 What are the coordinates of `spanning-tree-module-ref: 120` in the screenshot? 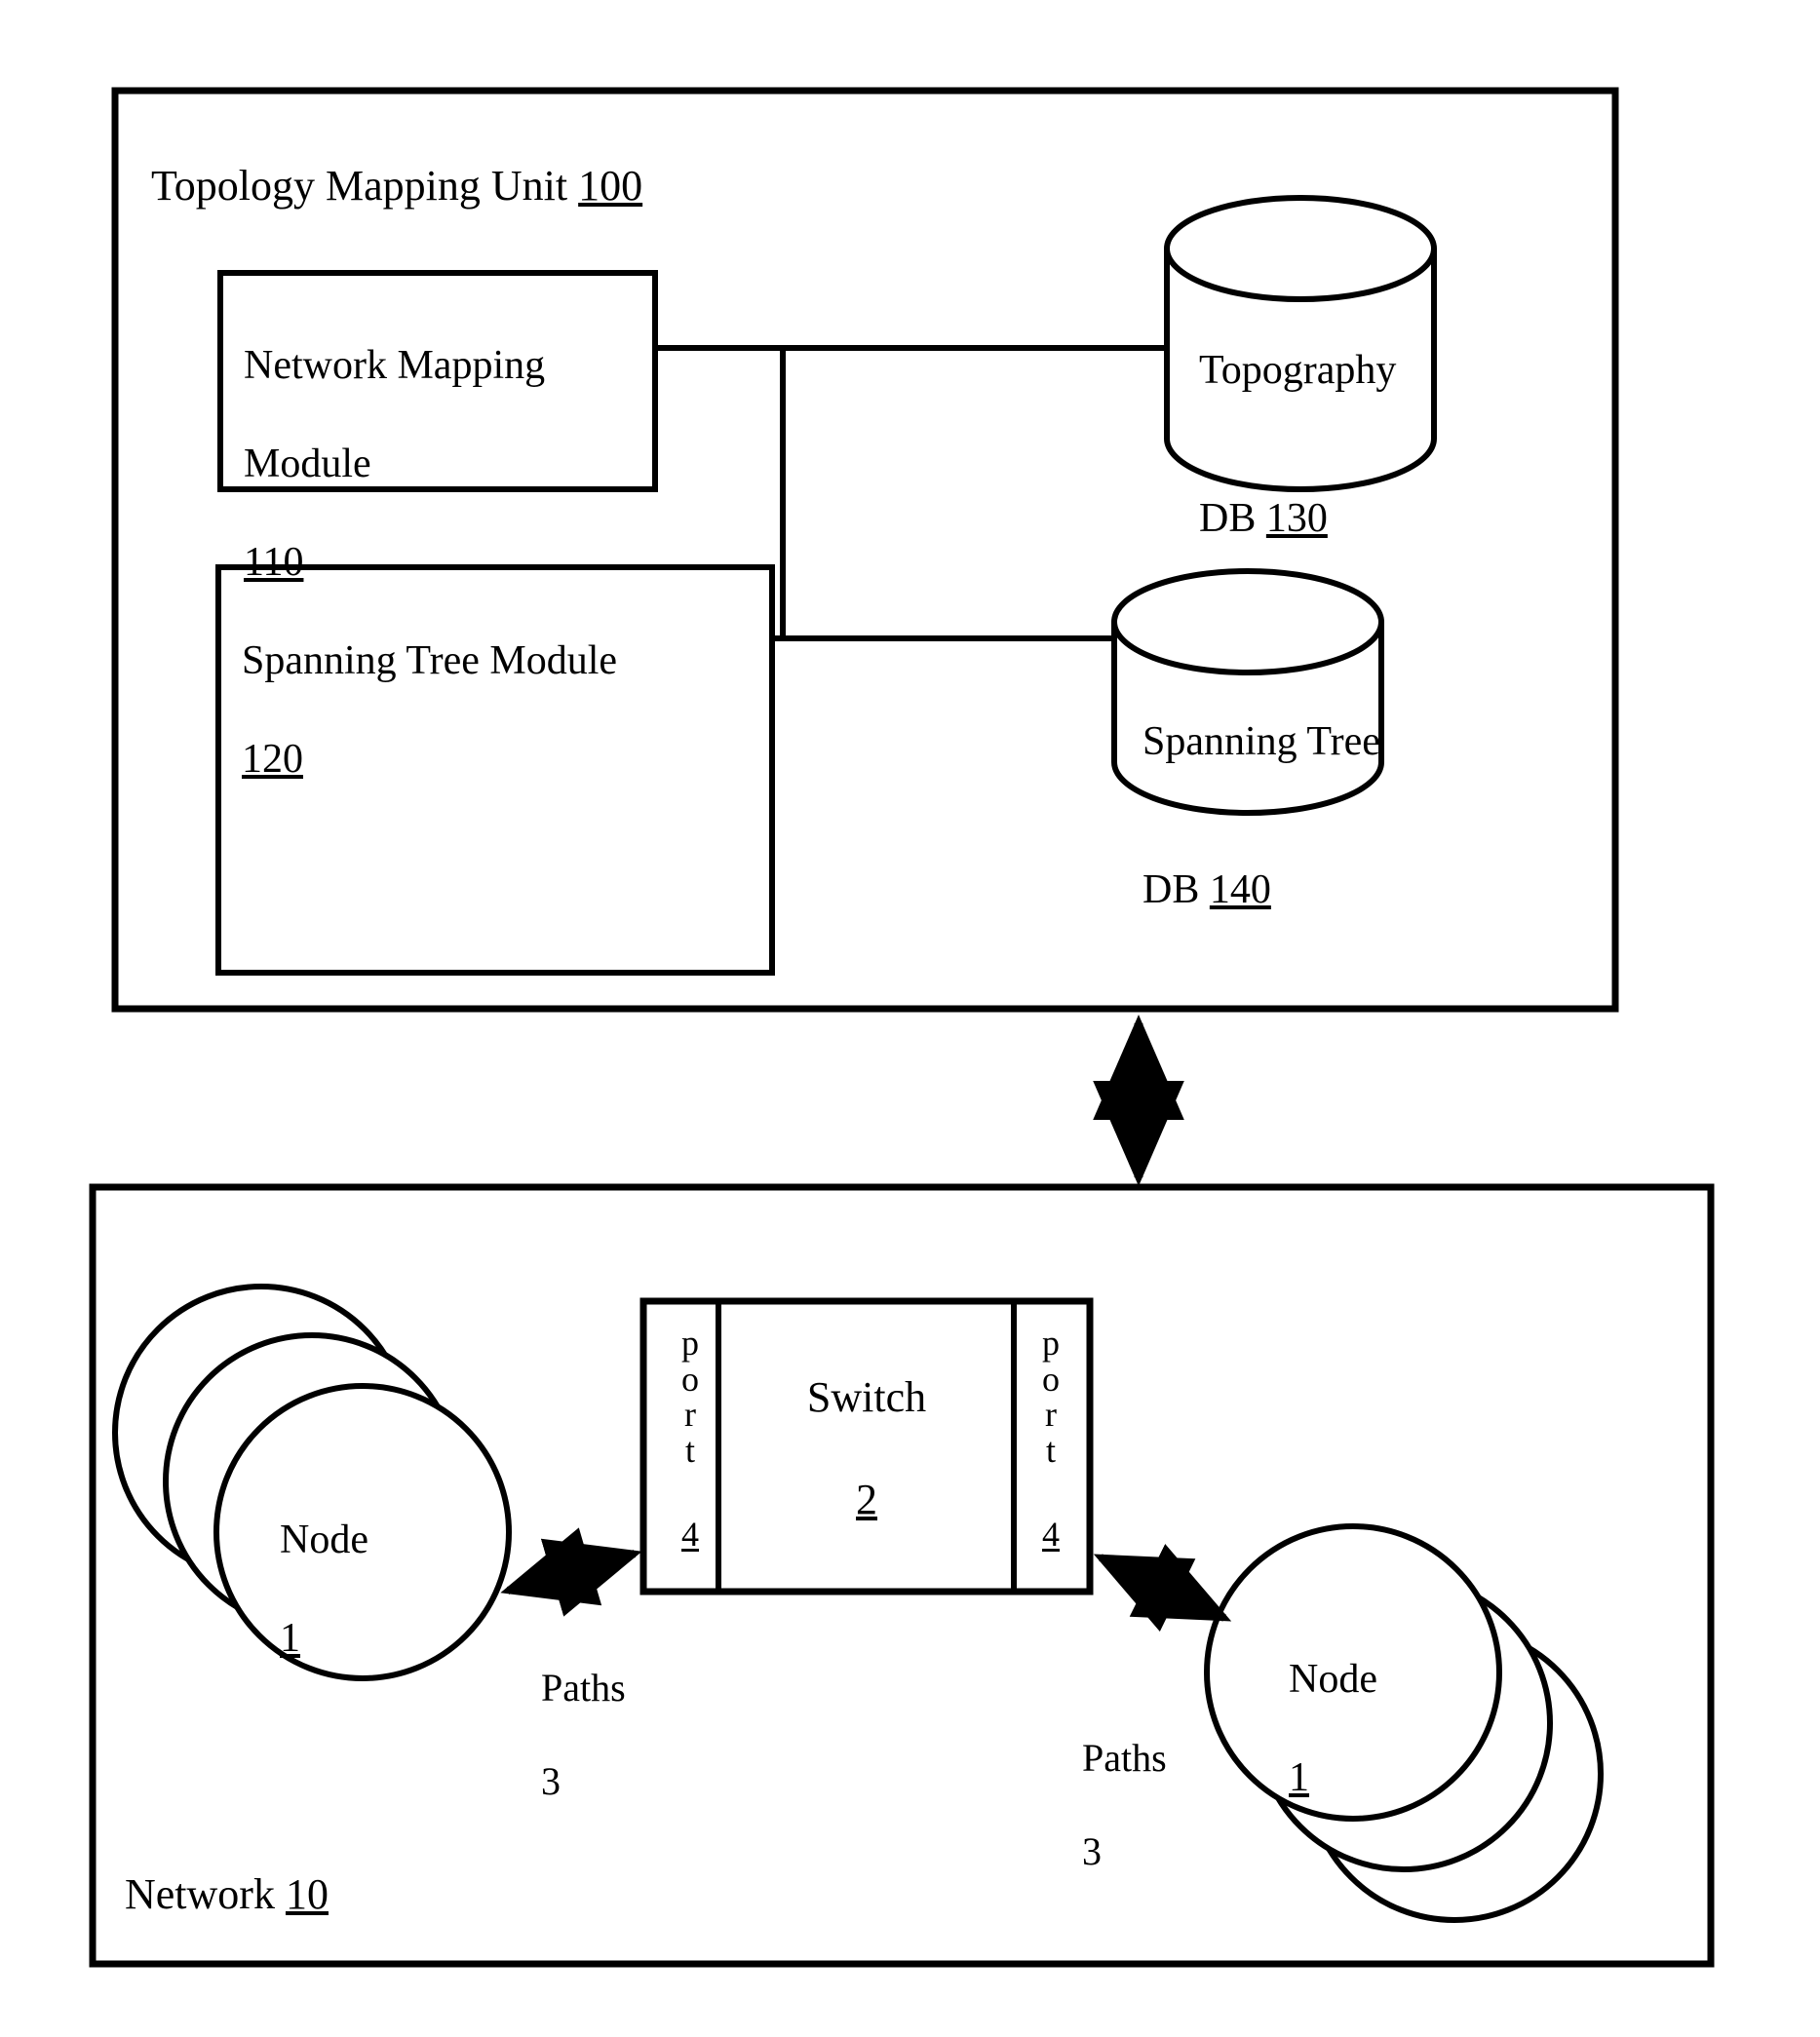 It's located at (272, 760).